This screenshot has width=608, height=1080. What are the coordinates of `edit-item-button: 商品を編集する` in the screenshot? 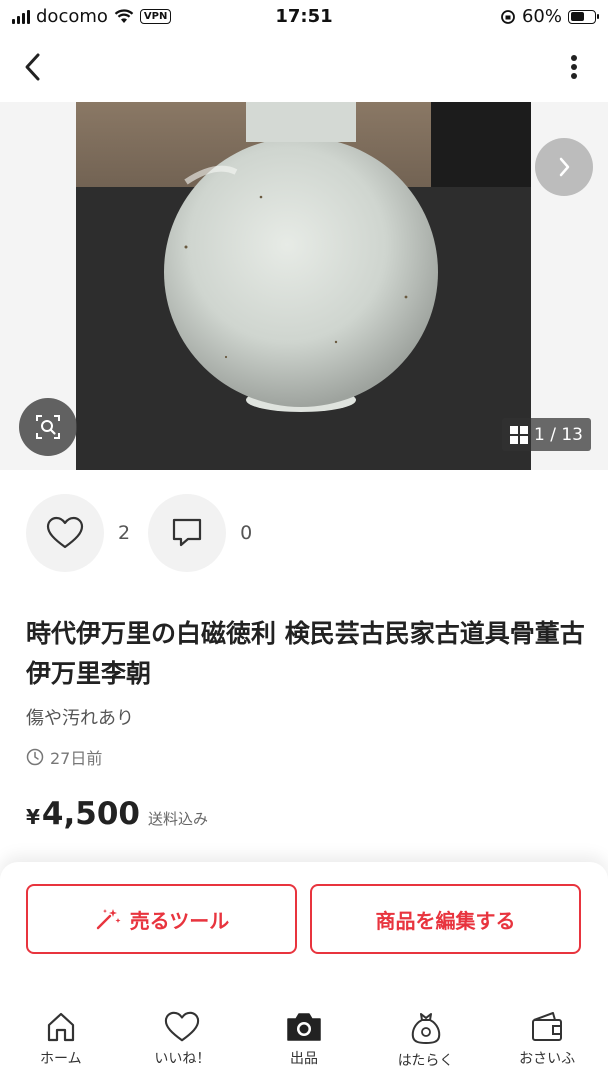 It's located at (445, 919).